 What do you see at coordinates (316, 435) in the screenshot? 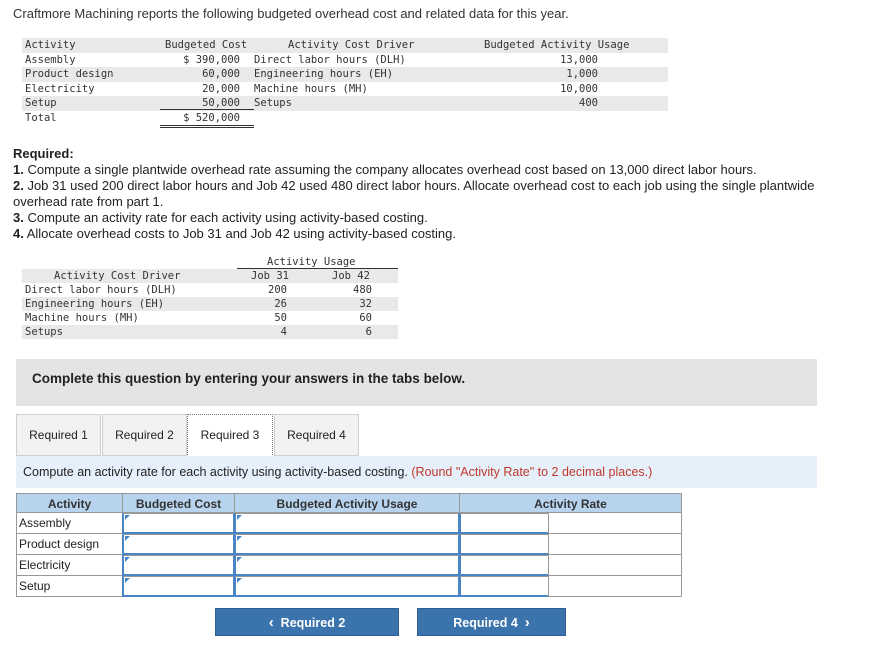
I see `tab-required-4: Required 4` at bounding box center [316, 435].